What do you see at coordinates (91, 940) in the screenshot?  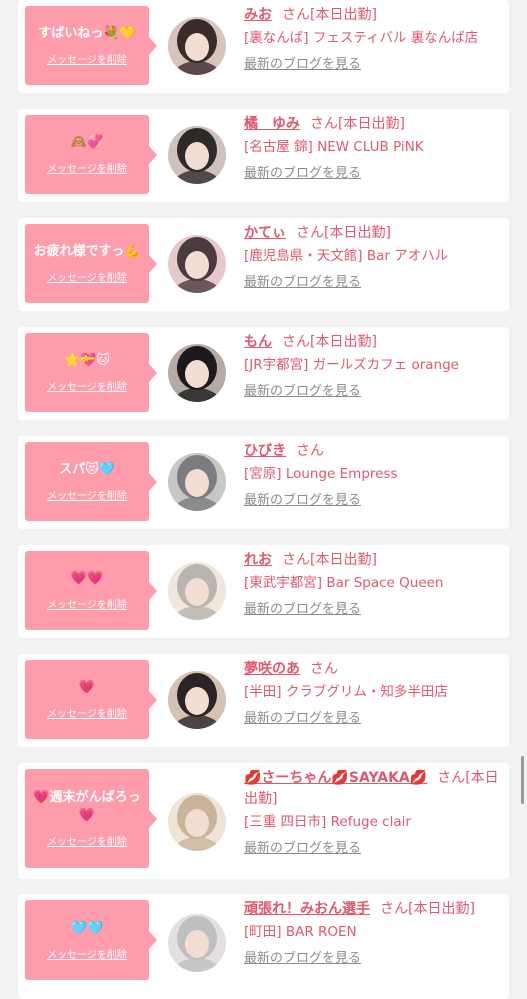 I see `message-bubble: 🩵🩵 メッセージを削除` at bounding box center [91, 940].